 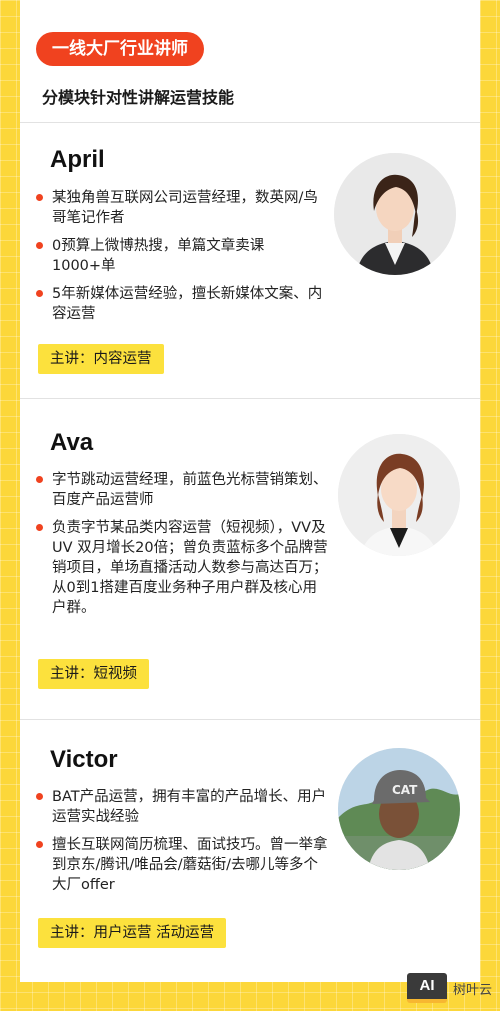 What do you see at coordinates (120, 49) in the screenshot?
I see `header-badge: 一线大厂行业讲师` at bounding box center [120, 49].